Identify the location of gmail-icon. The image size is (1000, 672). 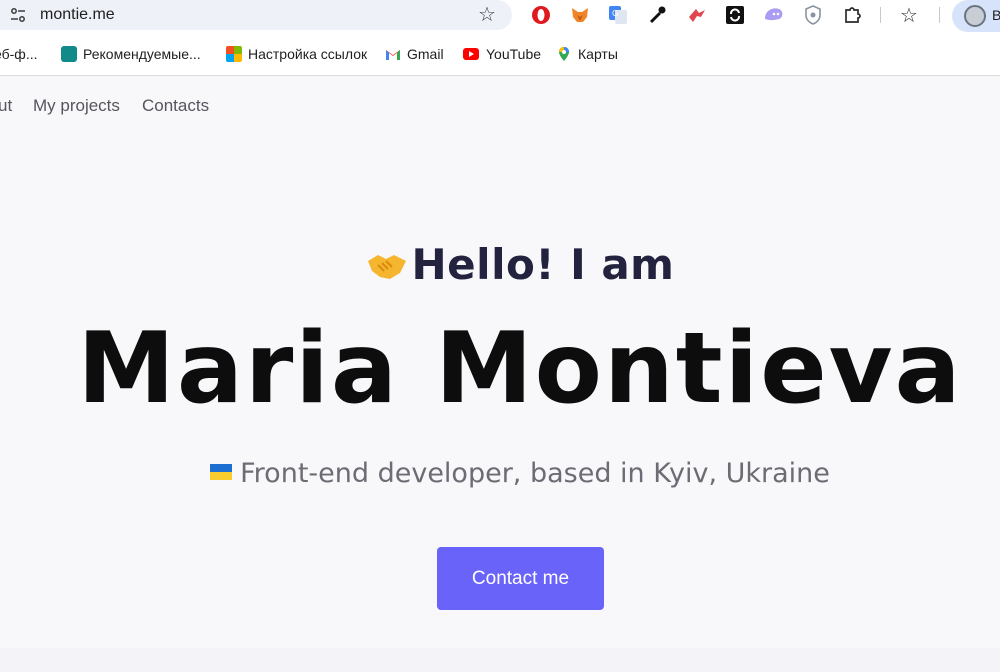
(393, 55).